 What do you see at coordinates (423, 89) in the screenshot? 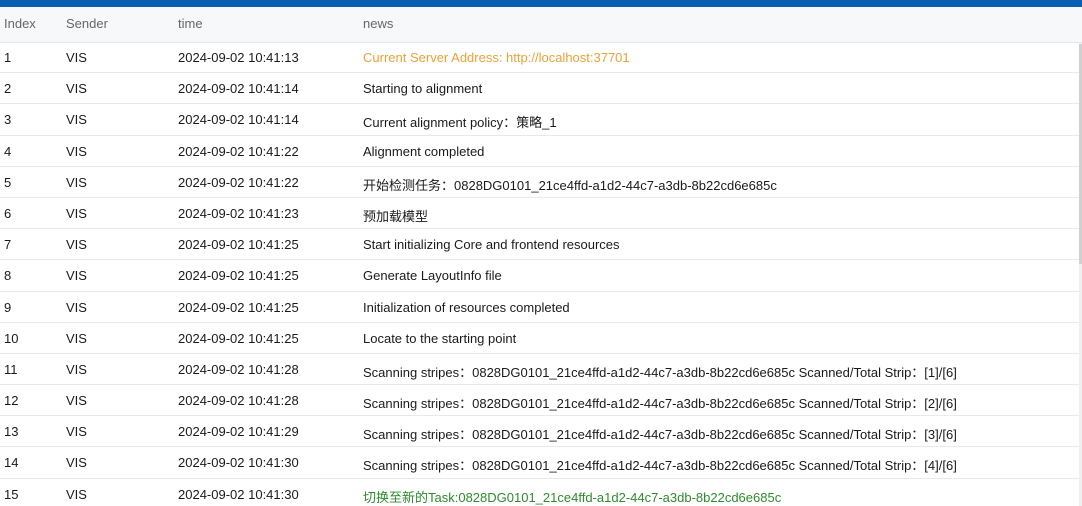
I see `cell-news: Starting to alignment` at bounding box center [423, 89].